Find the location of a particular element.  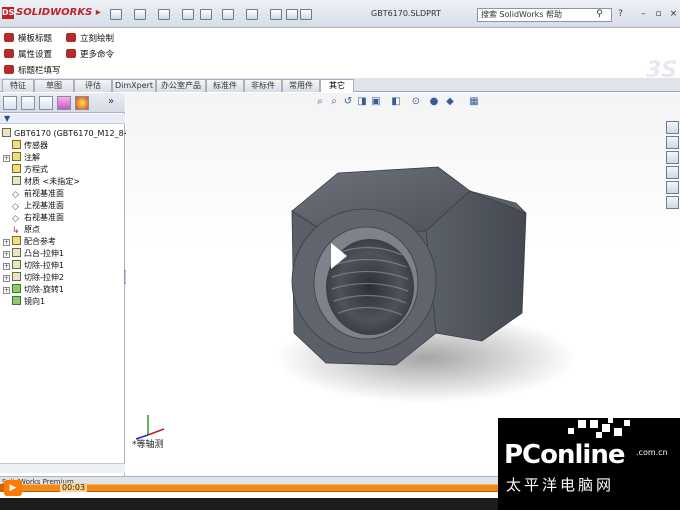

more-icon is located at coordinates (71, 53).